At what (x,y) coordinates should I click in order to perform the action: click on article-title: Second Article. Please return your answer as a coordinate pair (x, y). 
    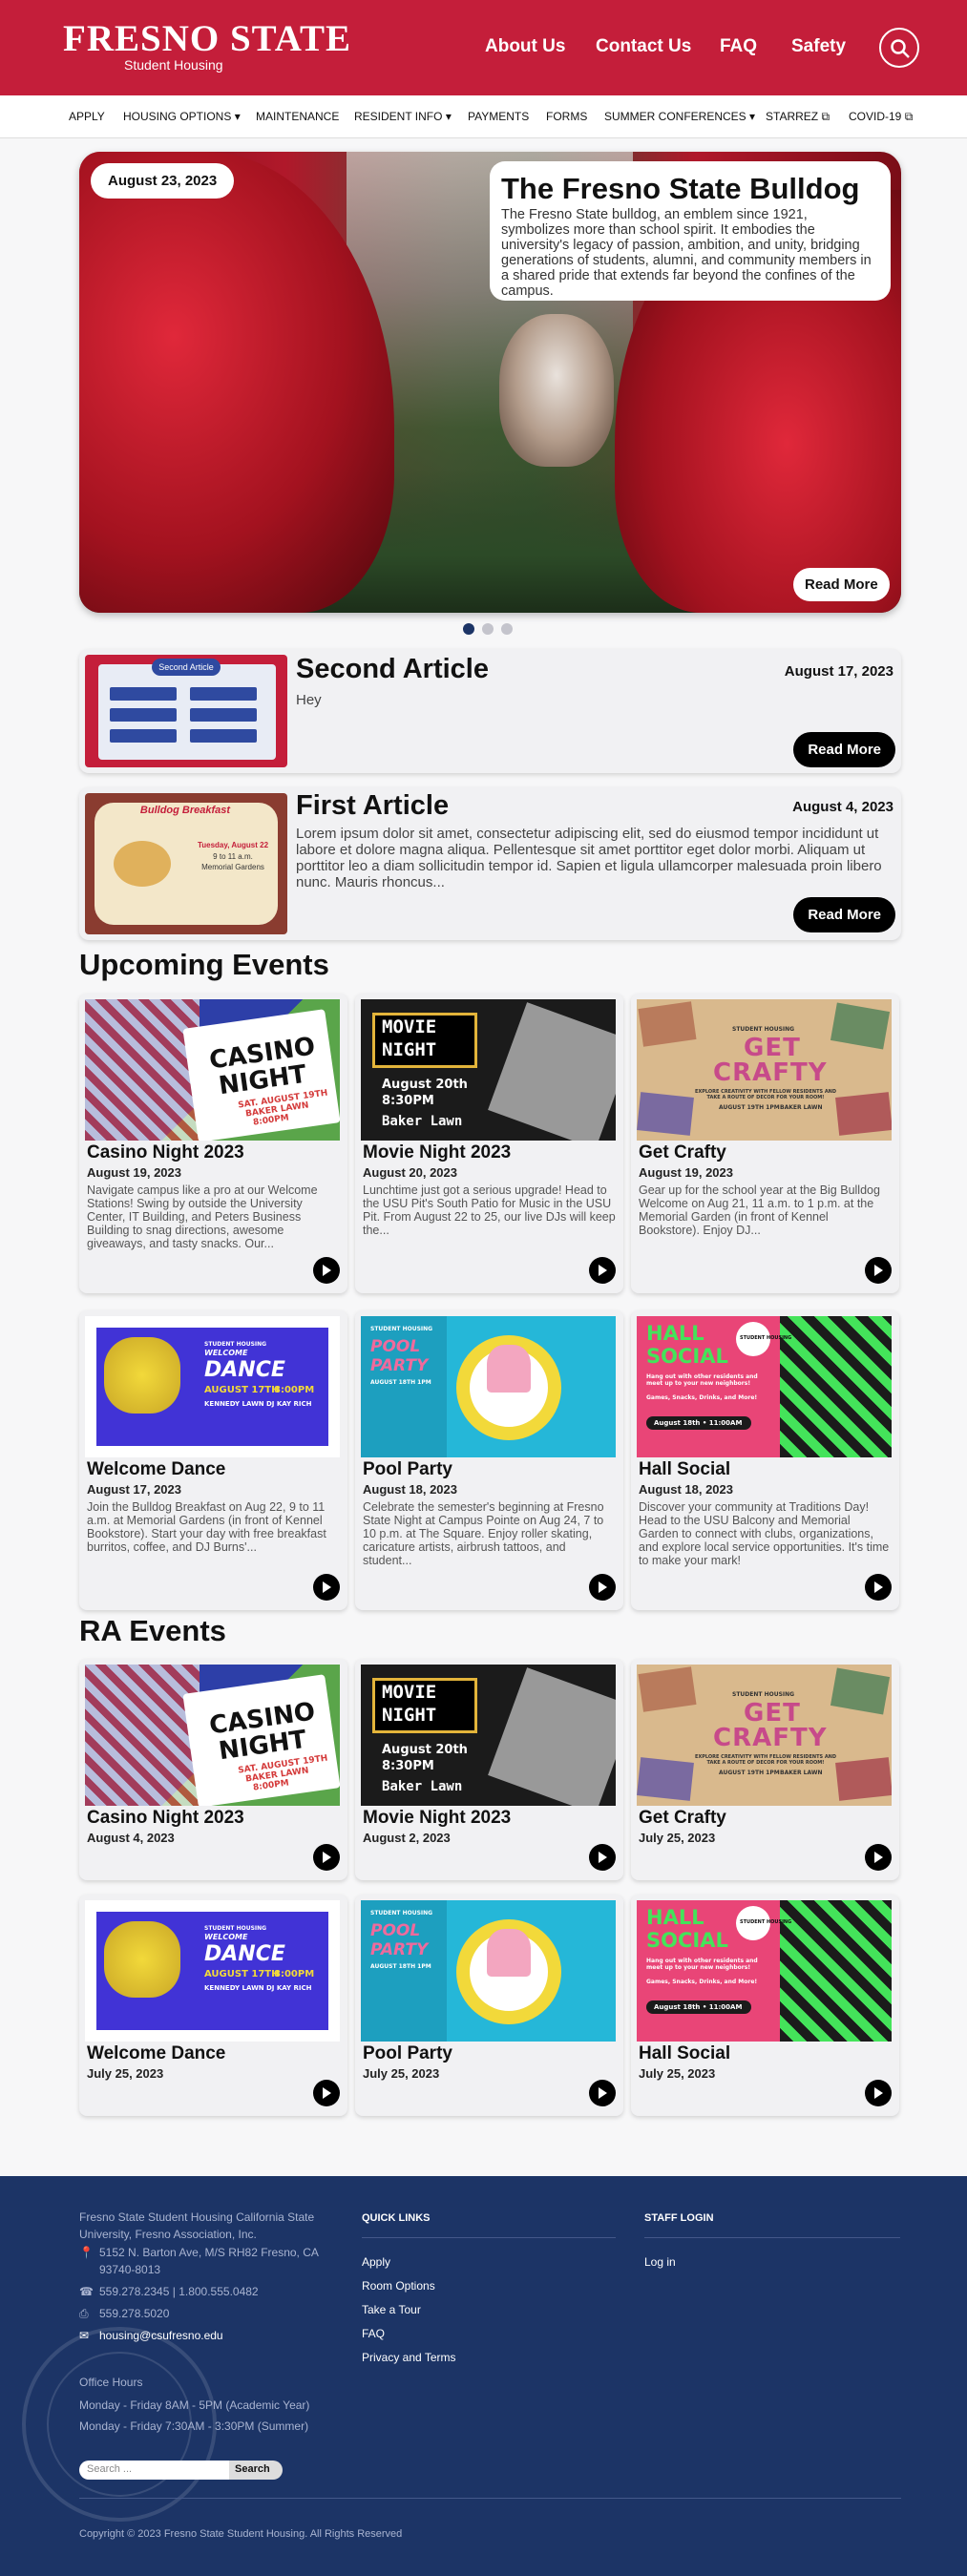
    Looking at the image, I should click on (393, 669).